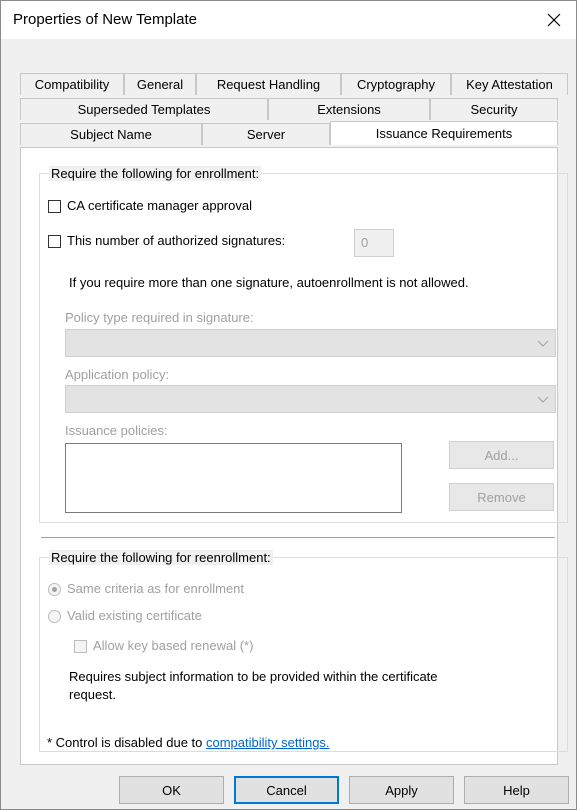 The height and width of the screenshot is (810, 577). What do you see at coordinates (54, 206) in the screenshot?
I see `ca-approval-checkbox` at bounding box center [54, 206].